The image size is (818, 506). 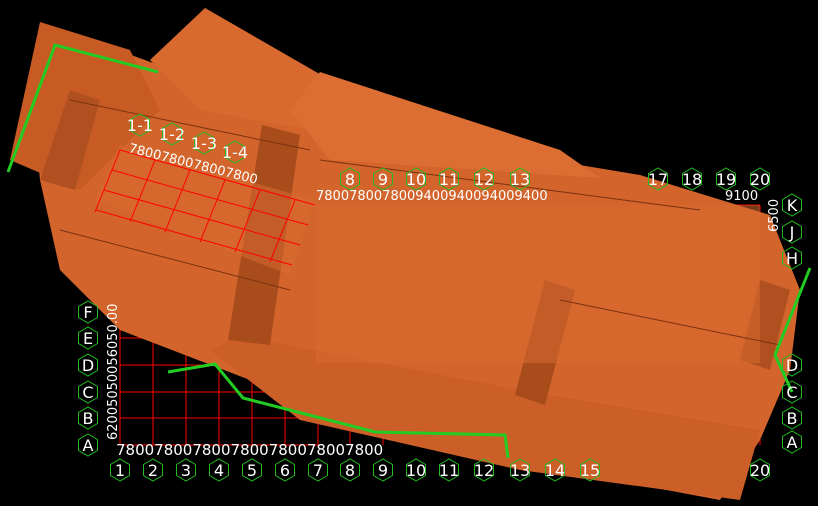 I want to click on top-axis-marker: 13, so click(x=520, y=179).